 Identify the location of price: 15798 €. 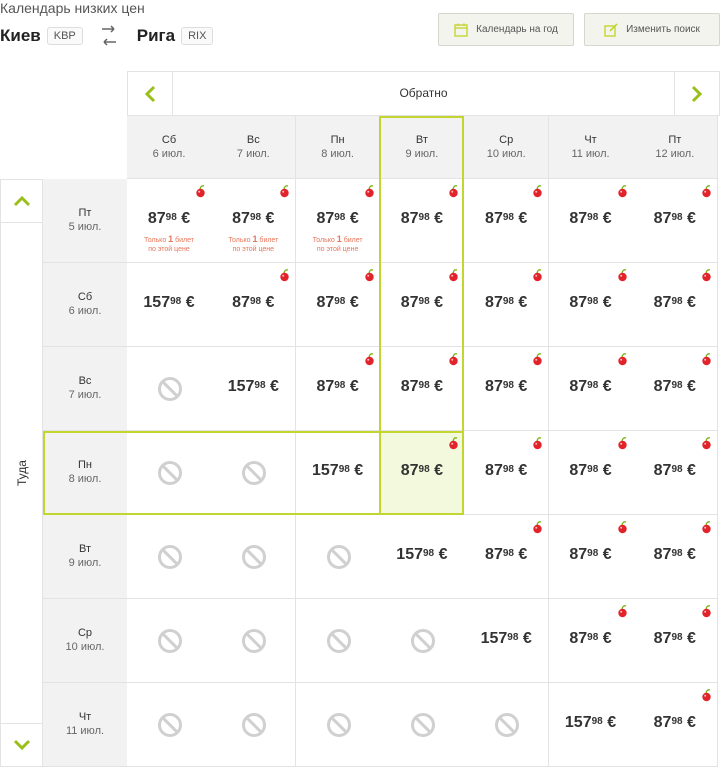
(591, 723).